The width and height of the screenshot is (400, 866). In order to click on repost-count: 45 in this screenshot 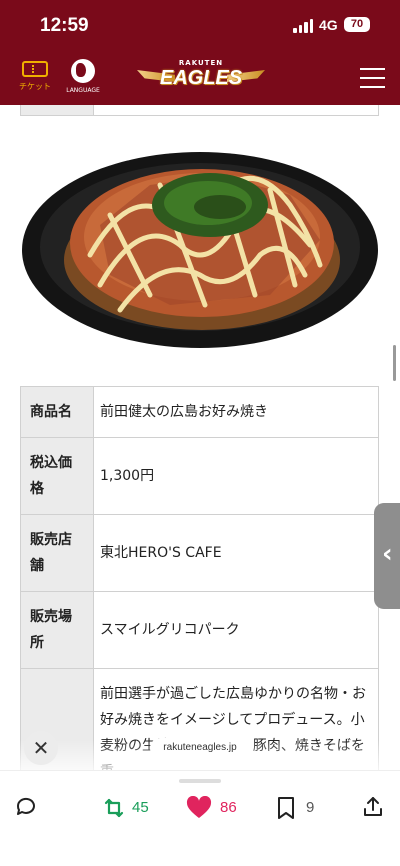, I will do `click(140, 807)`.